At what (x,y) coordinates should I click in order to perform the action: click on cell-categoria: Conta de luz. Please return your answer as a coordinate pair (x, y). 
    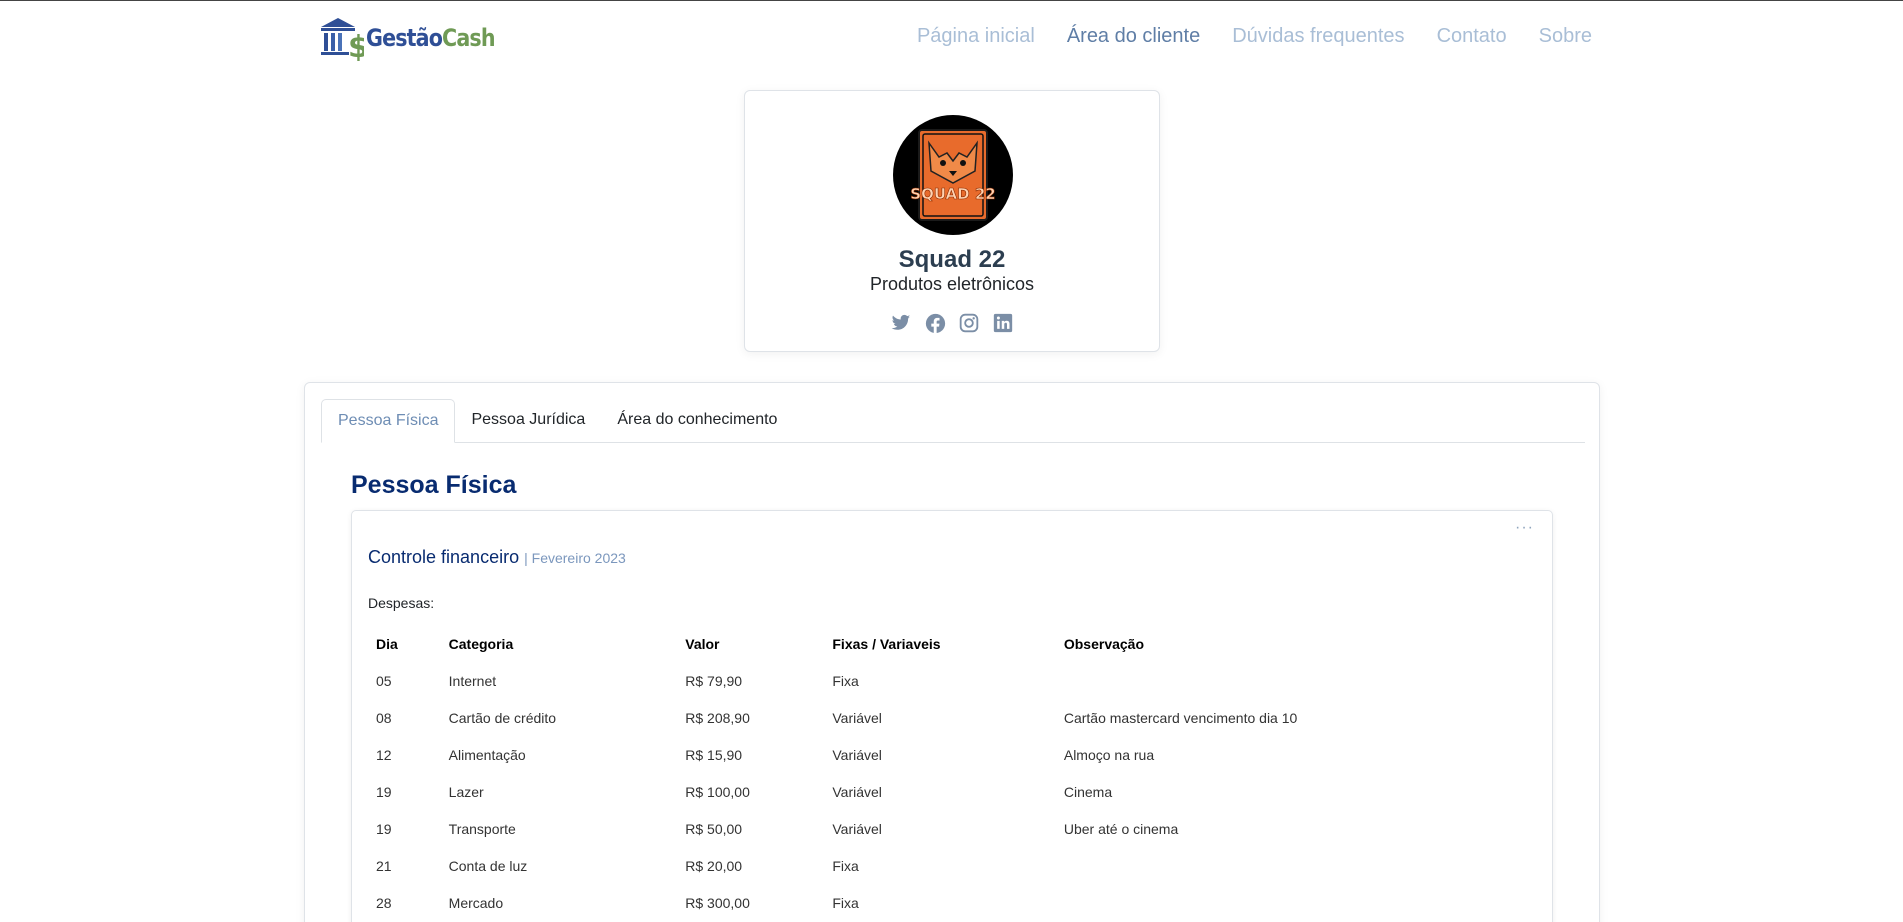
    Looking at the image, I should click on (488, 865).